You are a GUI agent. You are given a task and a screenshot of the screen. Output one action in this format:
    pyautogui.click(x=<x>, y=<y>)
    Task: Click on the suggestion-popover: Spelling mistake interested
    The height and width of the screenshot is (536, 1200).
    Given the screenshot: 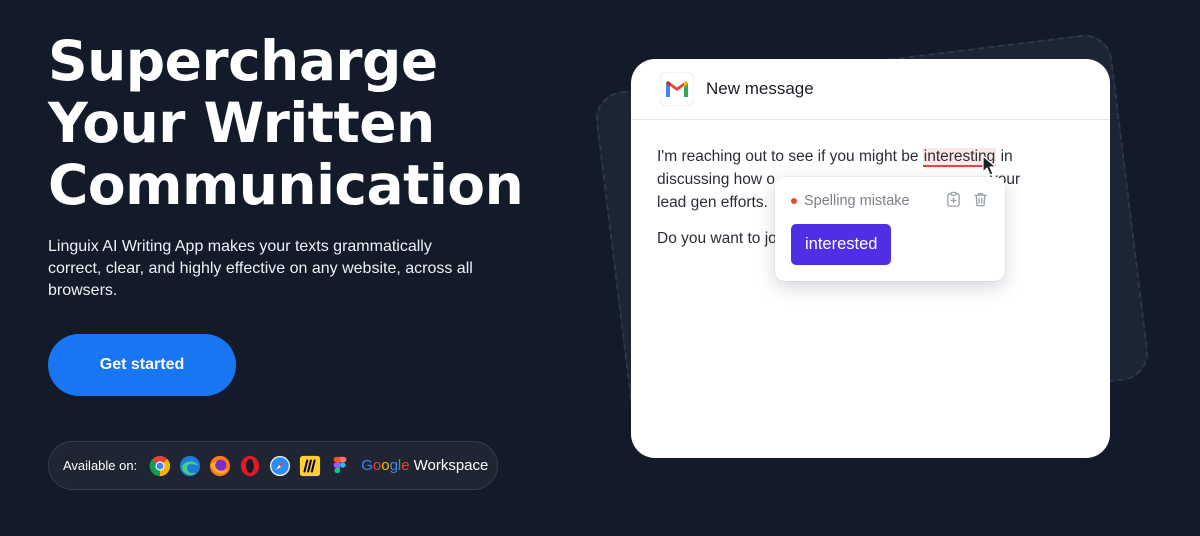 What is the action you would take?
    pyautogui.click(x=890, y=229)
    